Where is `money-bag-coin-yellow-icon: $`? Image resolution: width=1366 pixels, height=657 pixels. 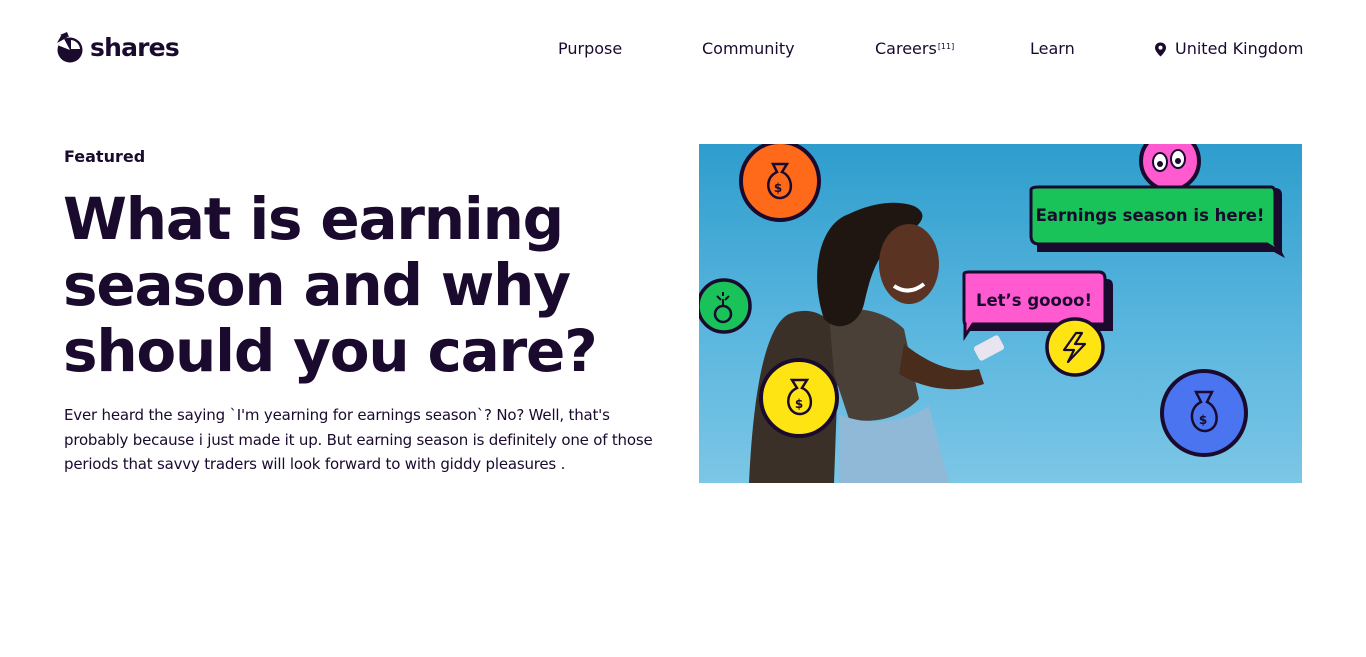
money-bag-coin-yellow-icon: $ is located at coordinates (799, 398).